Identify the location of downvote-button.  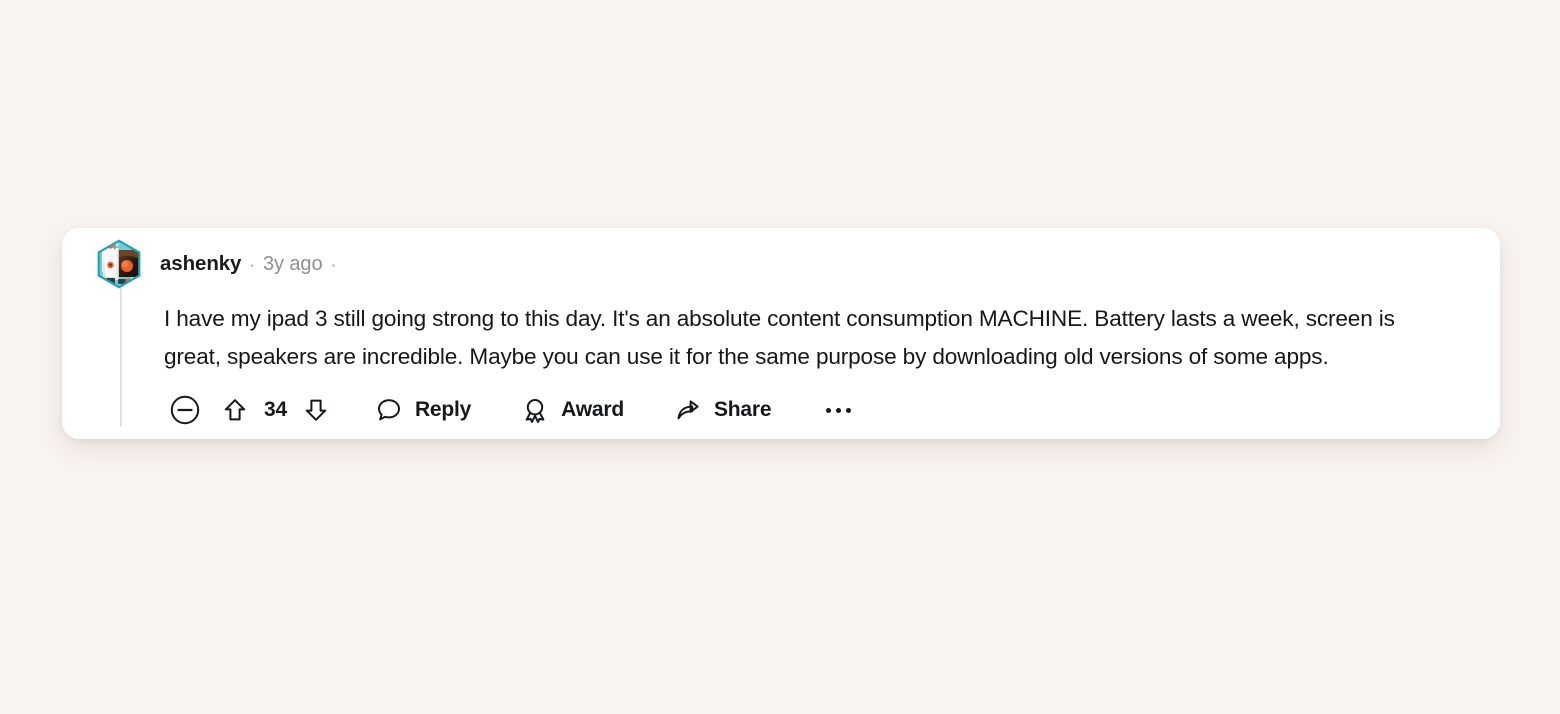
(316, 410).